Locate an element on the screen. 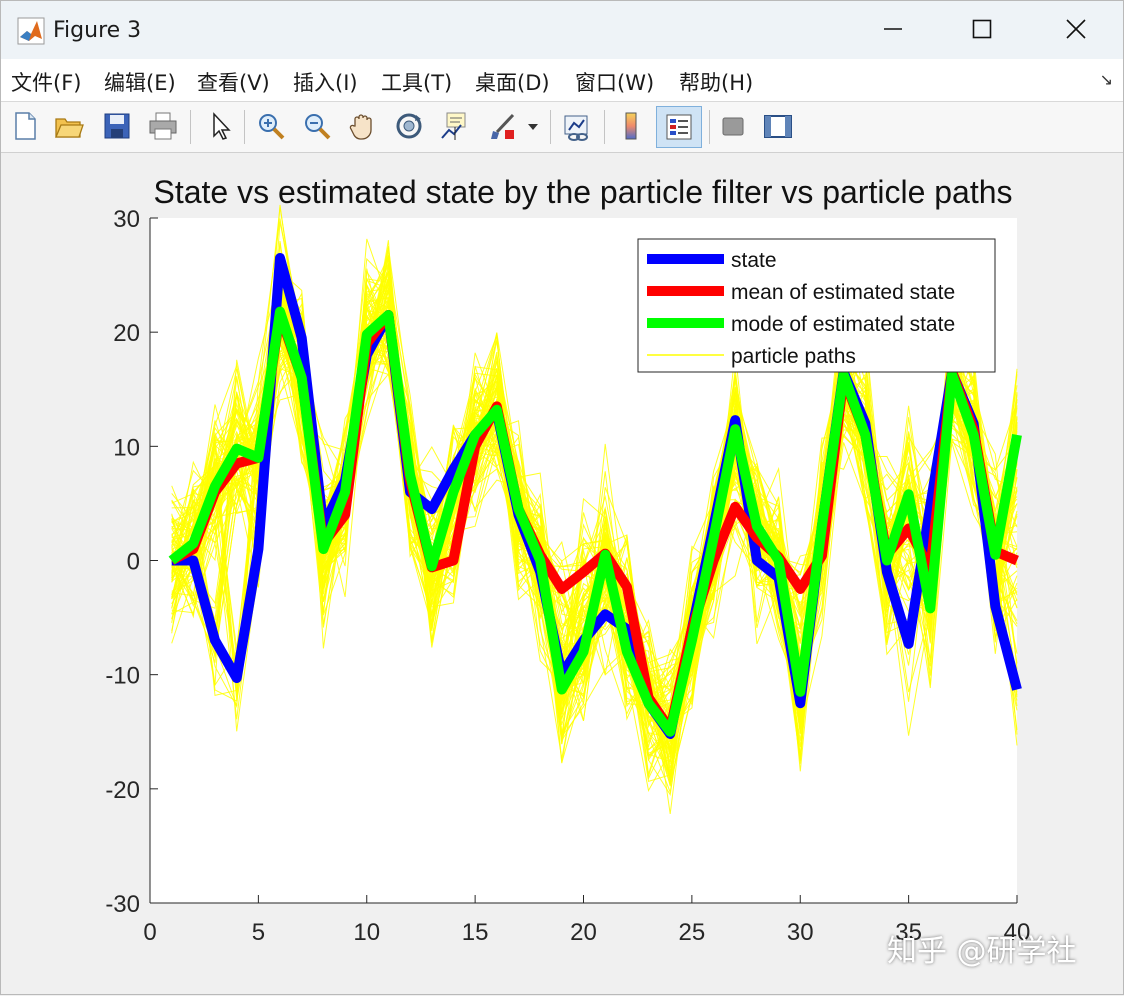 Image resolution: width=1124 pixels, height=996 pixels. legend-label-particles: particle paths is located at coordinates (793, 356).